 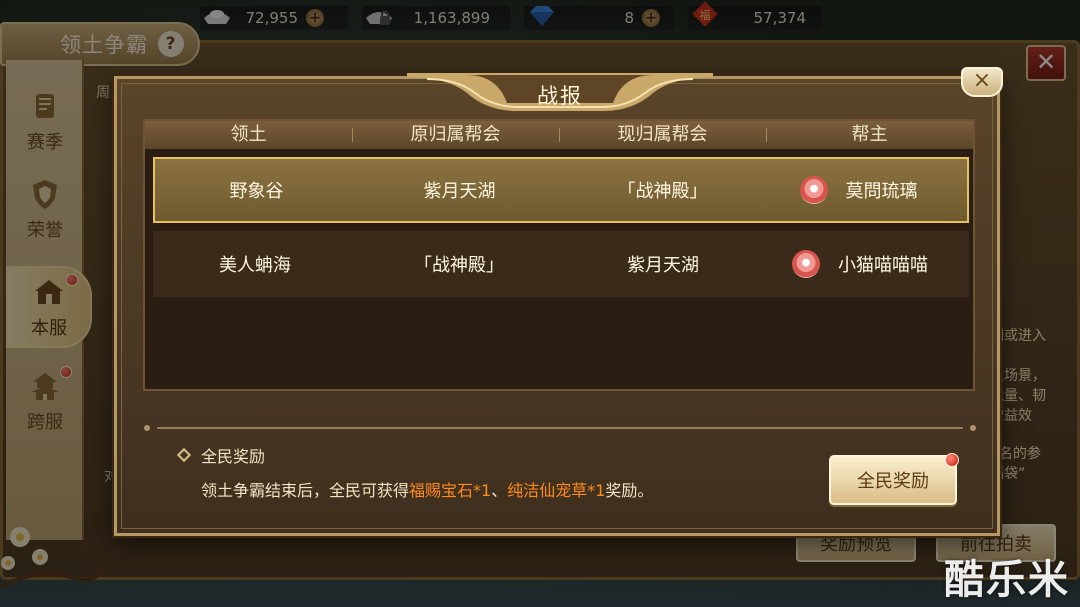 What do you see at coordinates (629, 490) in the screenshot?
I see `reward-desc-suffix: 奖励。` at bounding box center [629, 490].